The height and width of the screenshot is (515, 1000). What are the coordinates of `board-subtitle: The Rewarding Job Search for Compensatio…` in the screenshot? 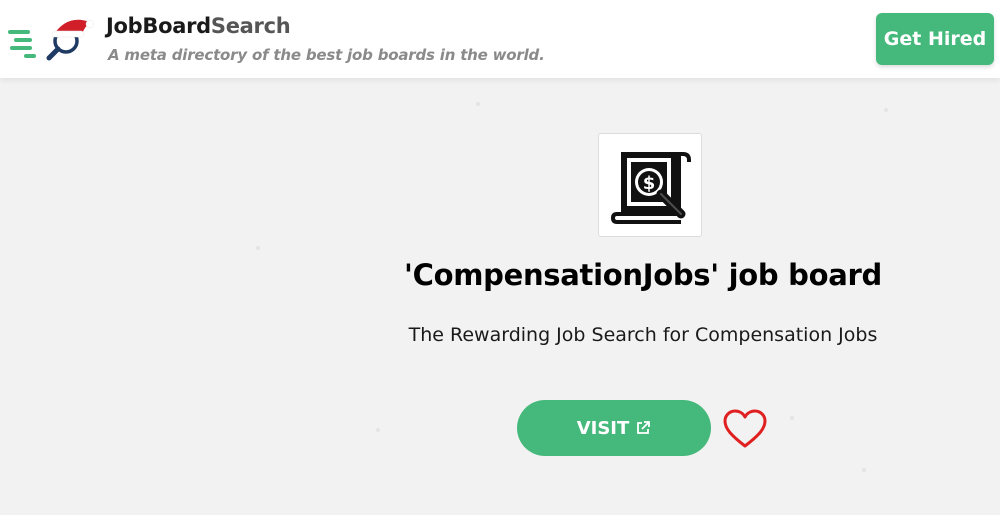 It's located at (643, 335).